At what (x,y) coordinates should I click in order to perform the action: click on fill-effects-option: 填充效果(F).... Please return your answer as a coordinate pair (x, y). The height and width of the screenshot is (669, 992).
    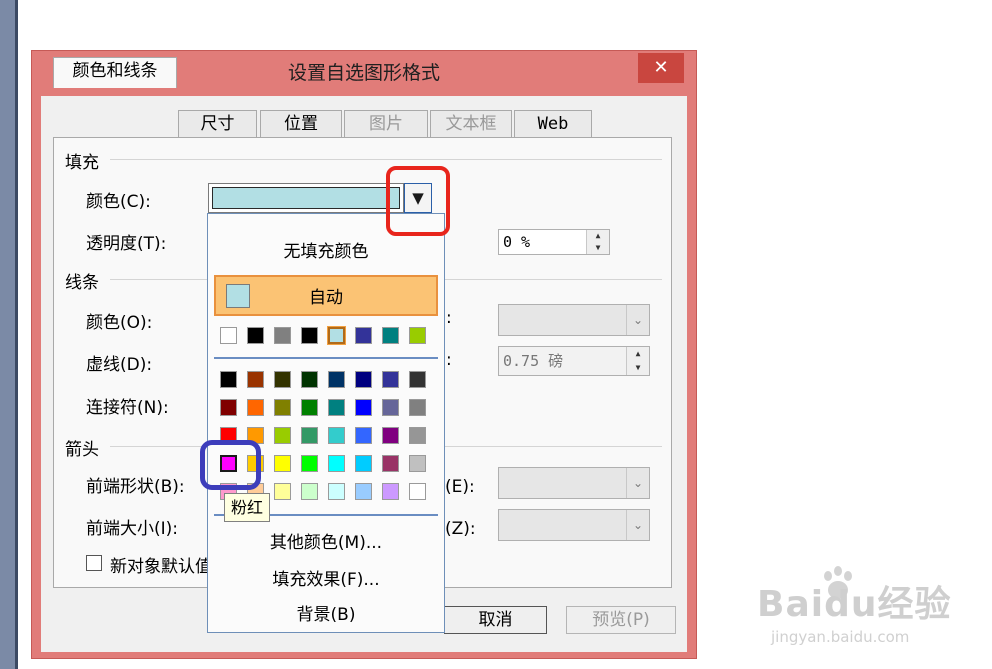
    Looking at the image, I should click on (326, 577).